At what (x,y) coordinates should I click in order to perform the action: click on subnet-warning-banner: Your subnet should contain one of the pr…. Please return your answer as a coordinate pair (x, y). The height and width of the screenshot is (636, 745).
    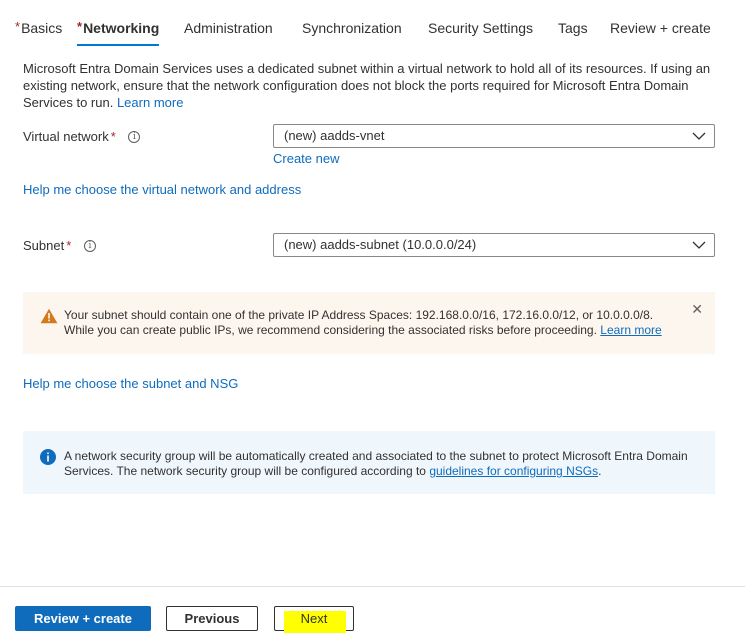
    Looking at the image, I should click on (369, 323).